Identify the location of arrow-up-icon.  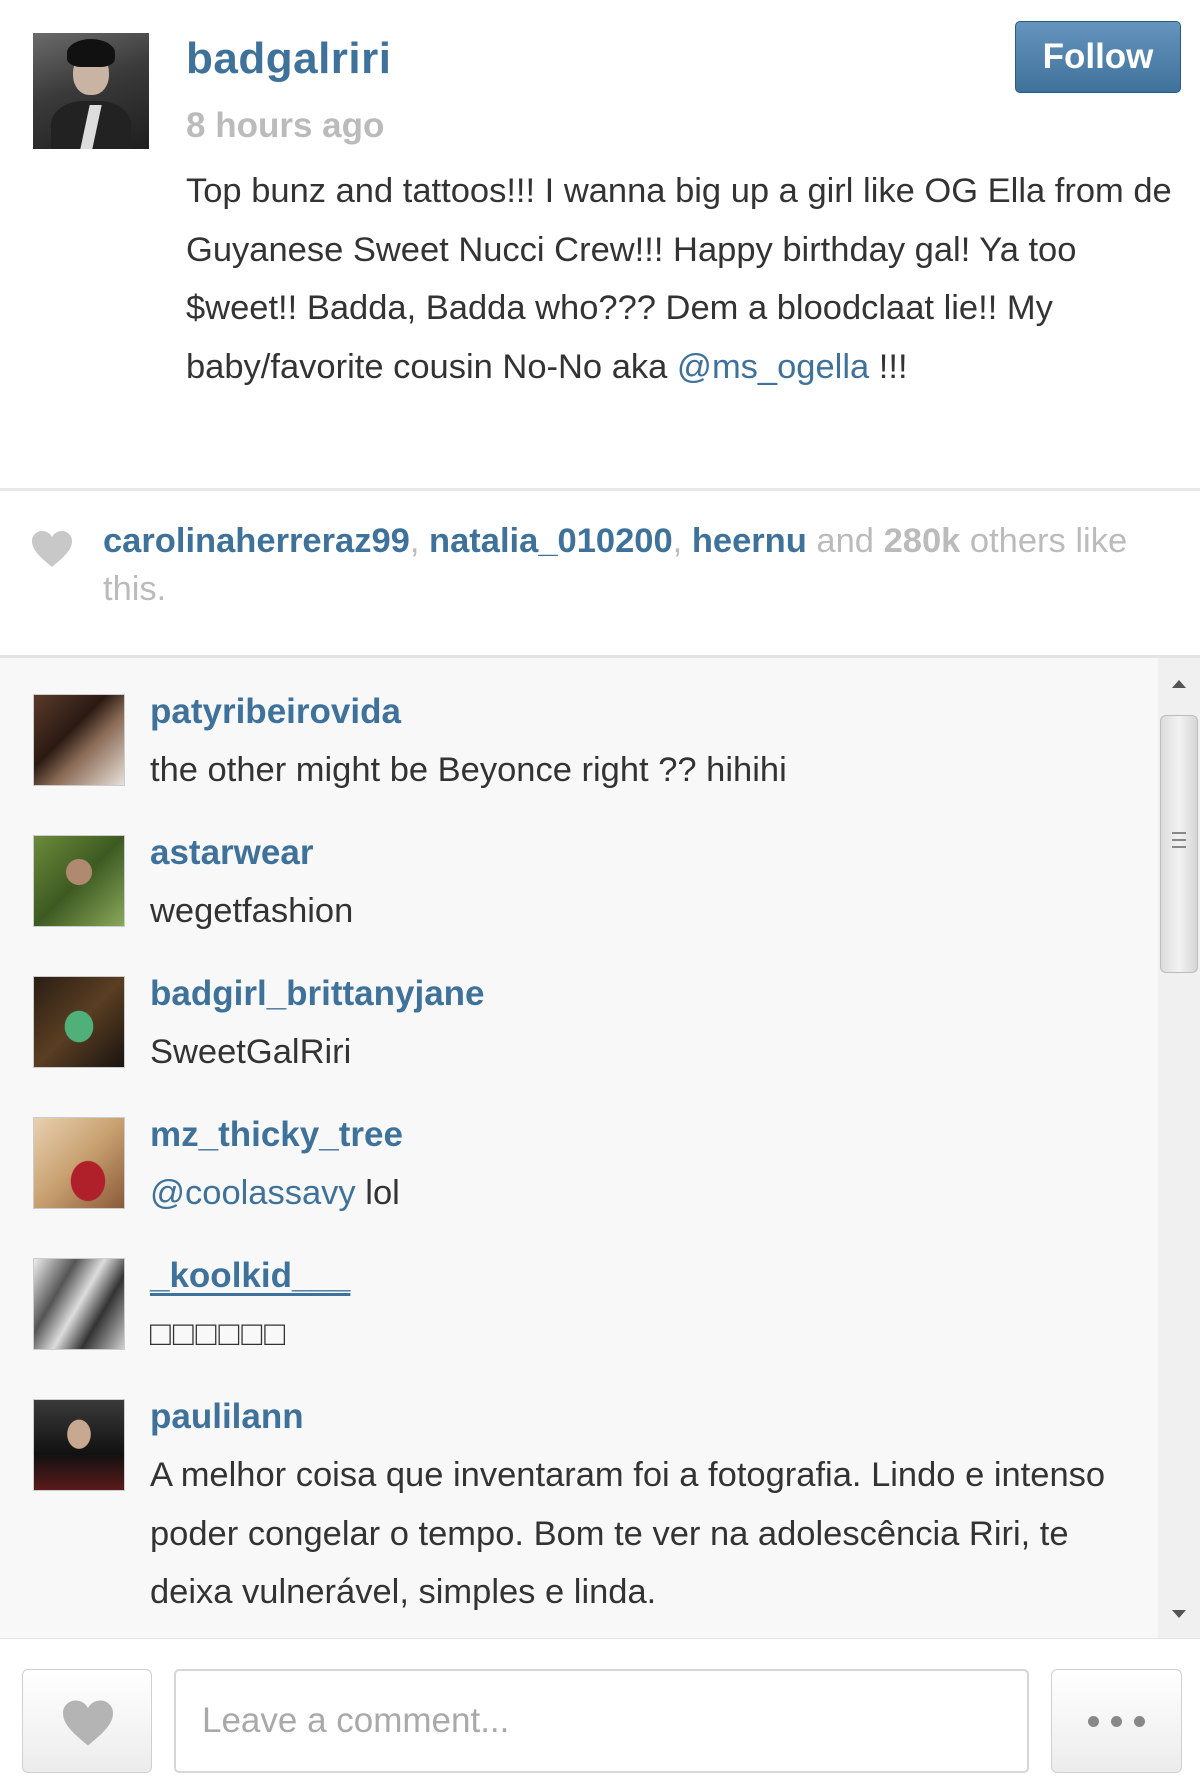
(1179, 684).